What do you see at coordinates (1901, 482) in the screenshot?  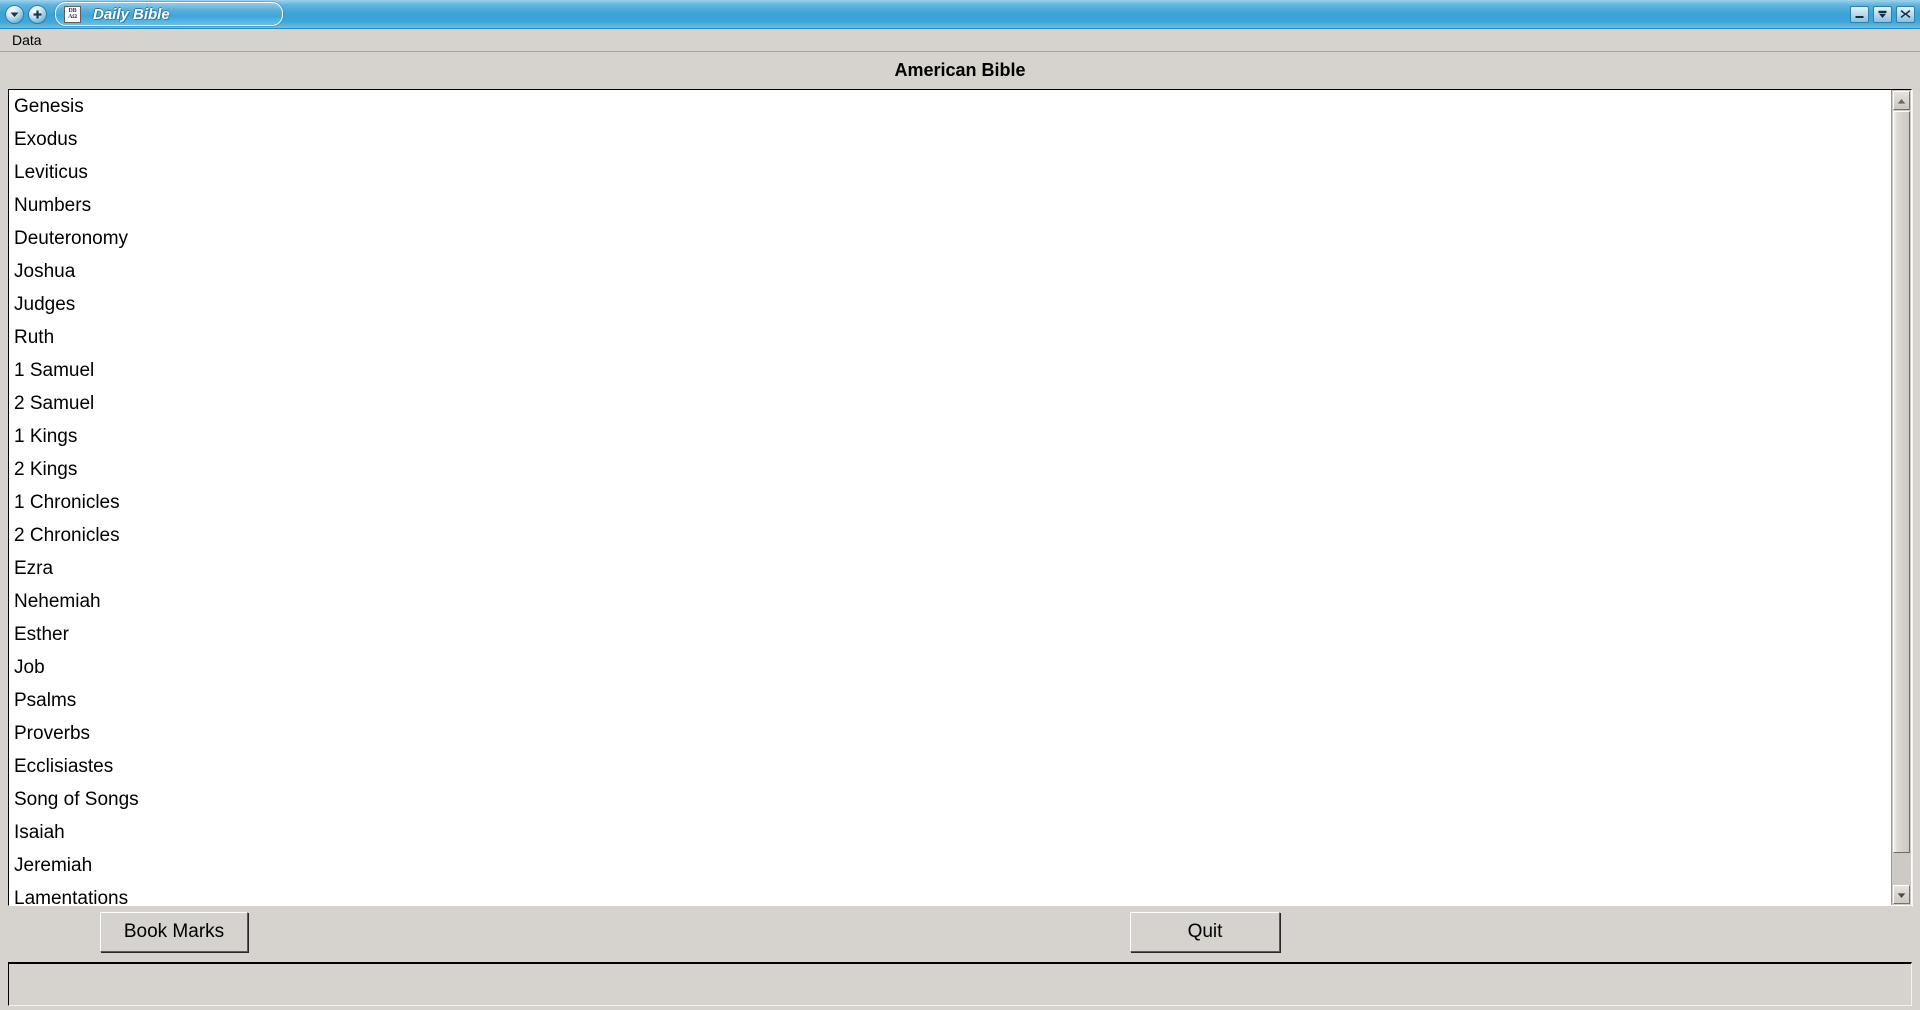 I see `scrollbar-thumb` at bounding box center [1901, 482].